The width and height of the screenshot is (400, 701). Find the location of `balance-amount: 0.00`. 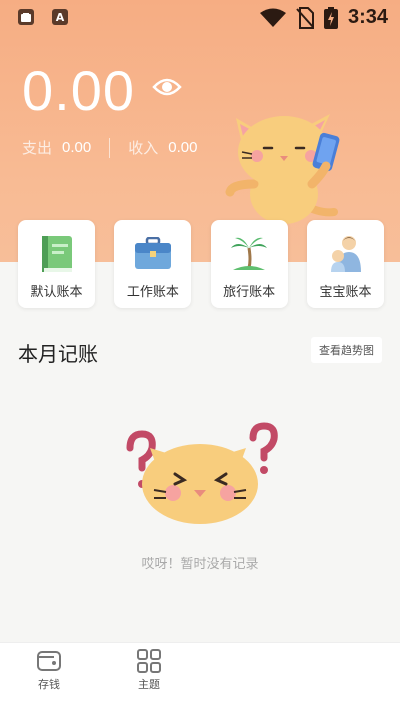

balance-amount: 0.00 is located at coordinates (78, 90).